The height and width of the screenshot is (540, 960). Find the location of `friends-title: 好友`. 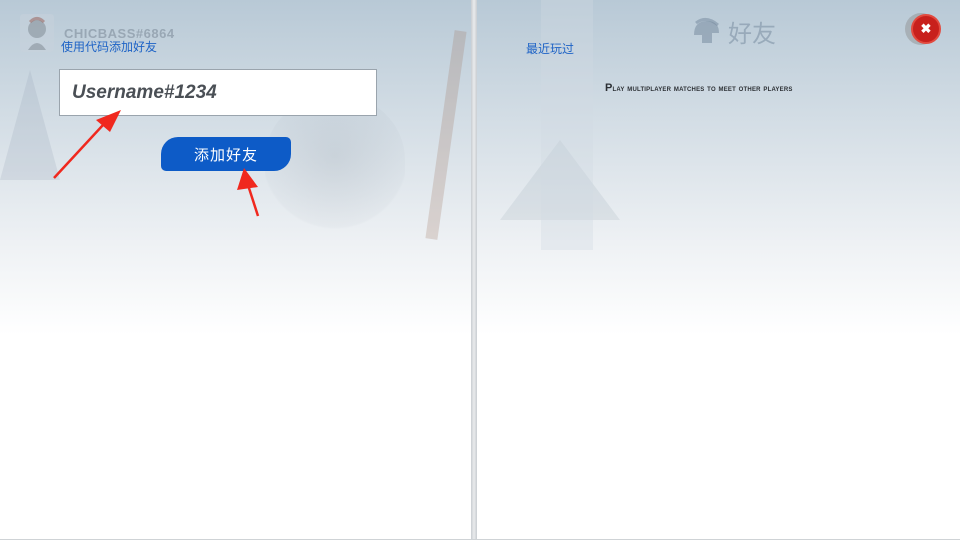

friends-title: 好友 is located at coordinates (733, 31).